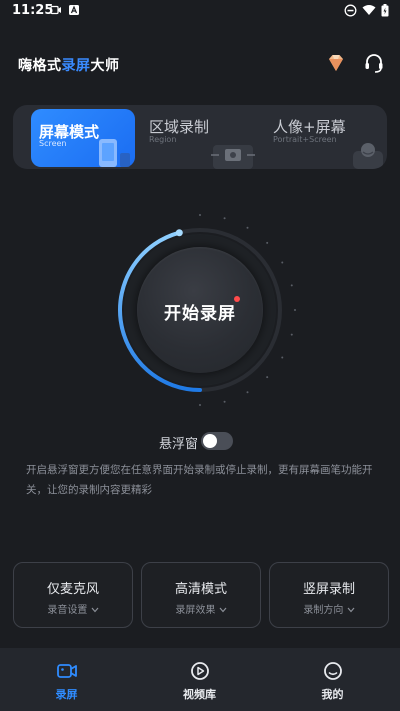 This screenshot has height=711, width=400. Describe the element at coordinates (163, 139) in the screenshot. I see `mode-region-sub: Region` at that location.